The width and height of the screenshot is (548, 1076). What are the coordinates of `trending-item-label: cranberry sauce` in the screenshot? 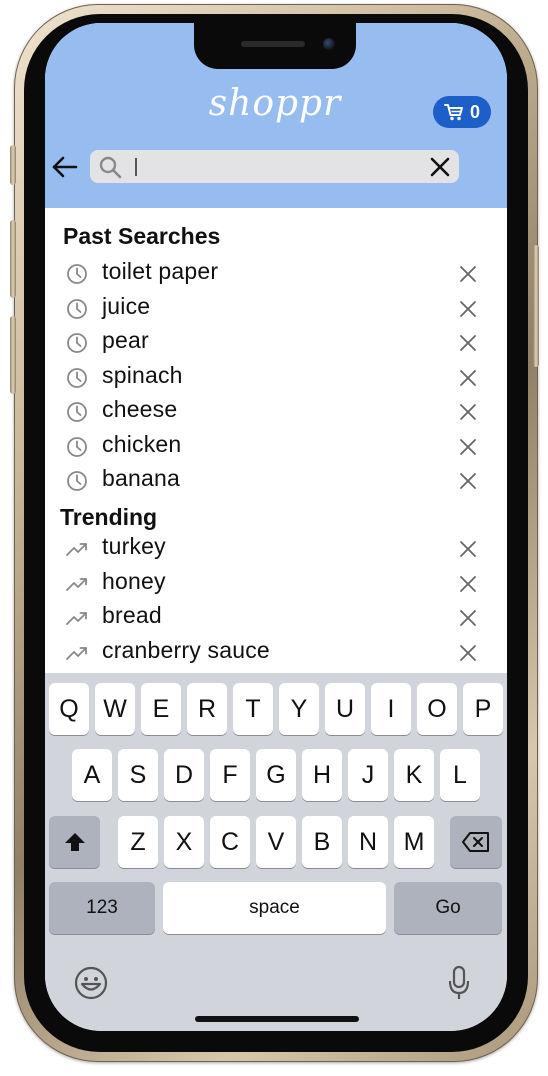 It's located at (186, 649).